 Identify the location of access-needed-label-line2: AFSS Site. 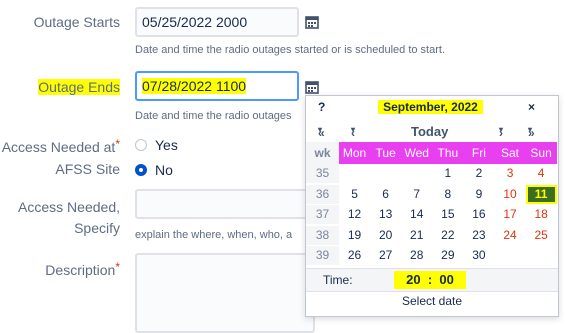
(87, 169).